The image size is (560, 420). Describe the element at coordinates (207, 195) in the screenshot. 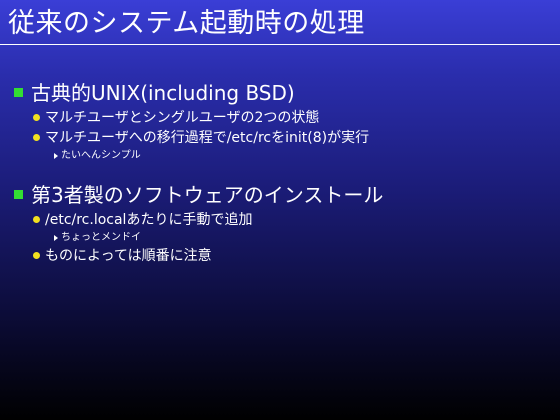

I see `section-heading: 第3者製のソフトウェアのインストール` at that location.